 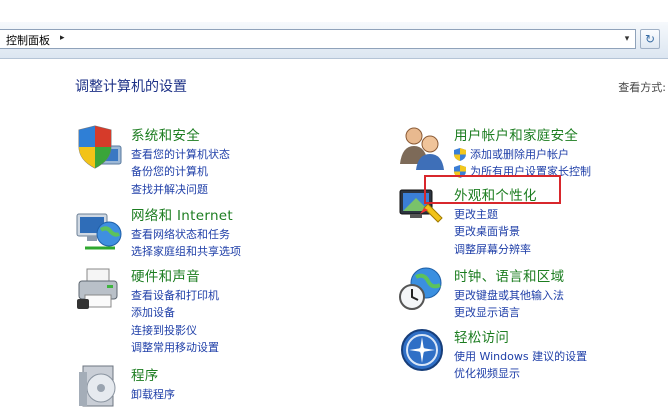 I want to click on accessibility-icon, so click(x=422, y=350).